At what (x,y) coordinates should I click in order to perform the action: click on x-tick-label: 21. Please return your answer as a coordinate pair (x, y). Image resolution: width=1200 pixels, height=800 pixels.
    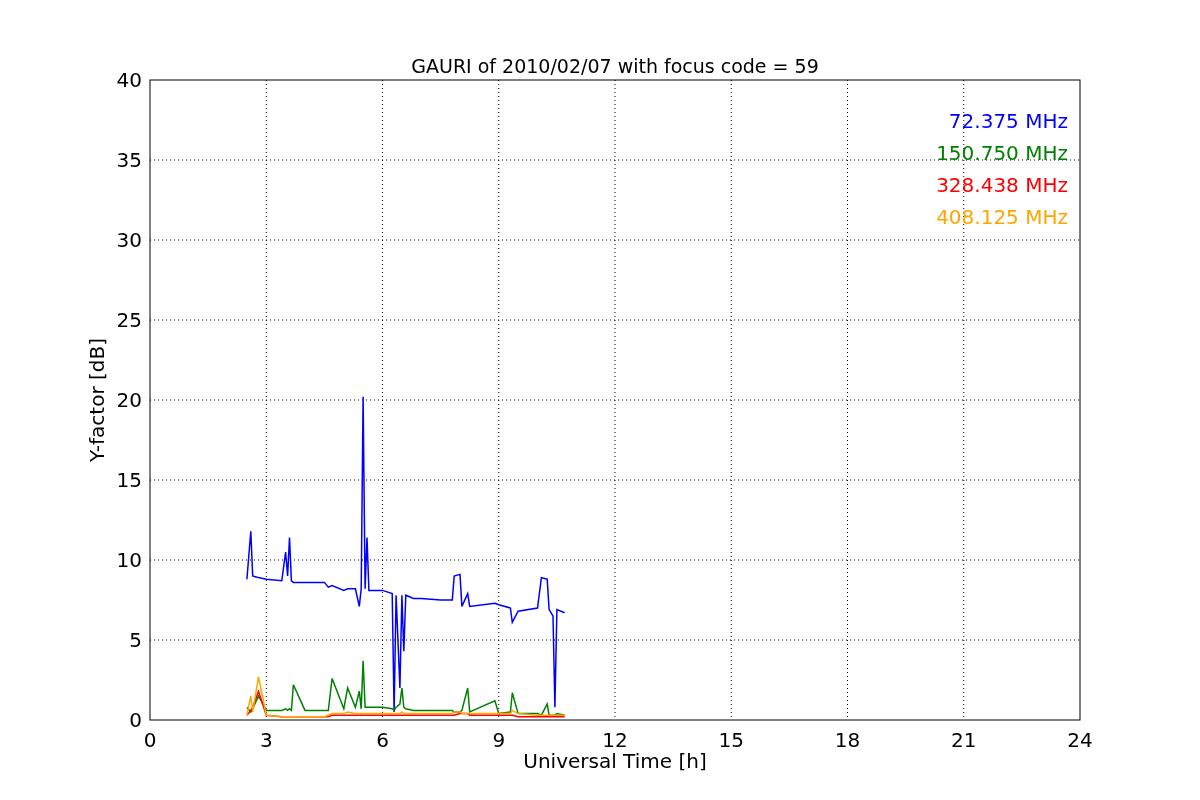
    Looking at the image, I should click on (964, 740).